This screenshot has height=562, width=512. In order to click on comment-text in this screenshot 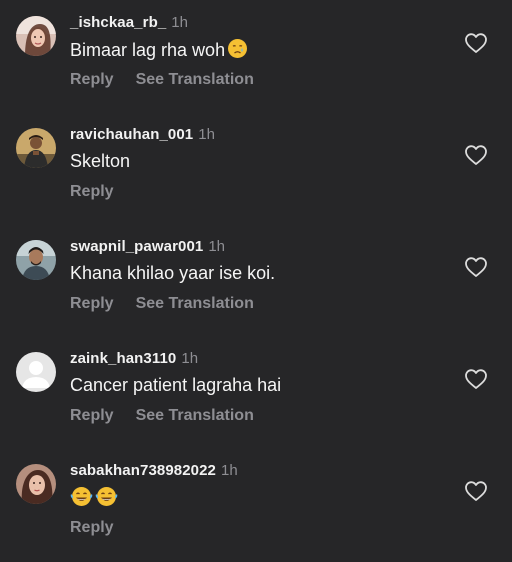, I will do `click(94, 497)`.